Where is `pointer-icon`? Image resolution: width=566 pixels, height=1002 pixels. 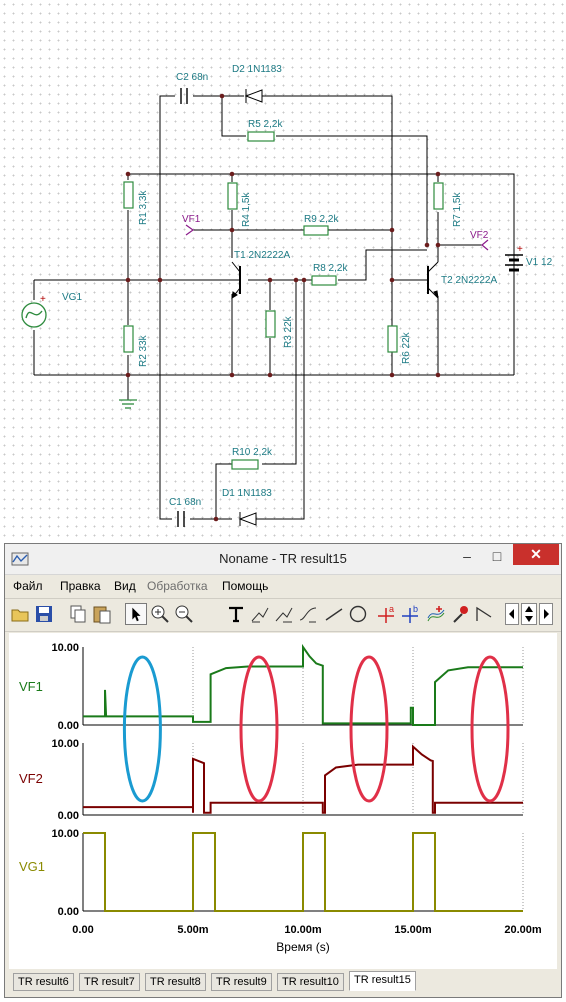
pointer-icon is located at coordinates (136, 614).